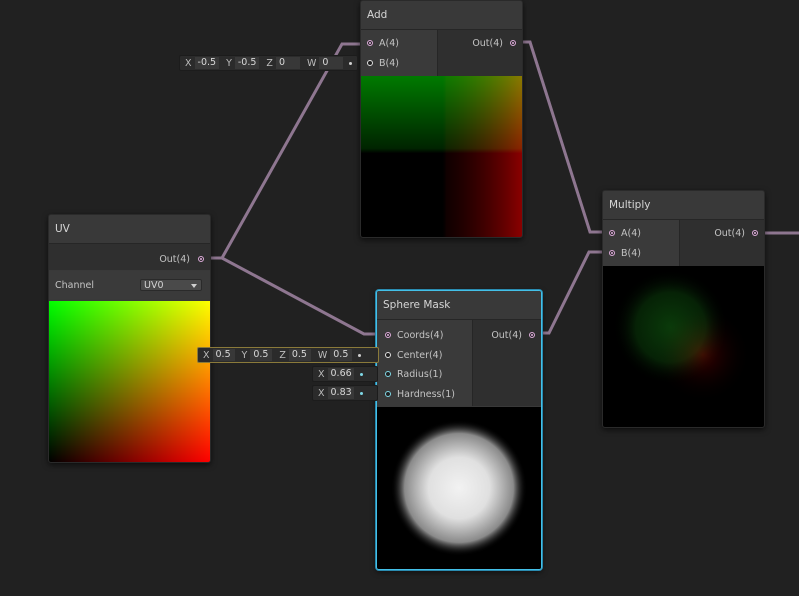  Describe the element at coordinates (612, 233) in the screenshot. I see `multiply-port-a` at that location.